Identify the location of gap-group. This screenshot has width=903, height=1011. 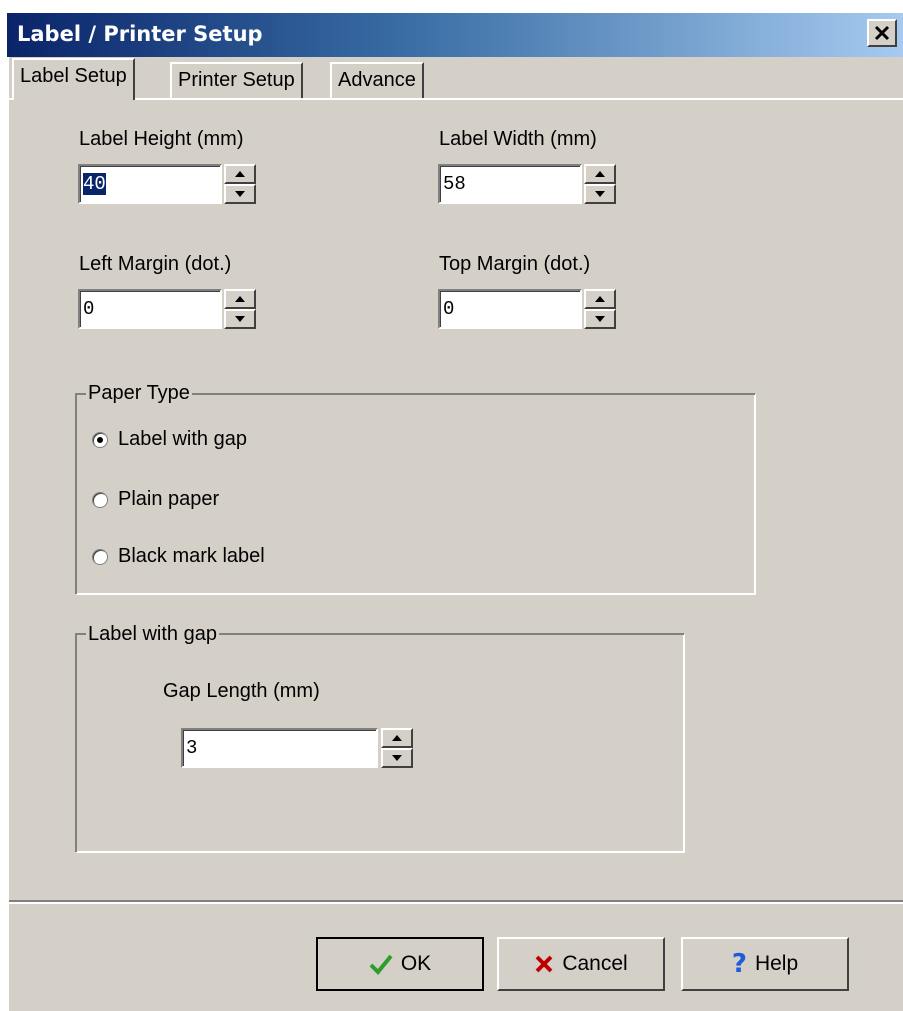
(380, 743).